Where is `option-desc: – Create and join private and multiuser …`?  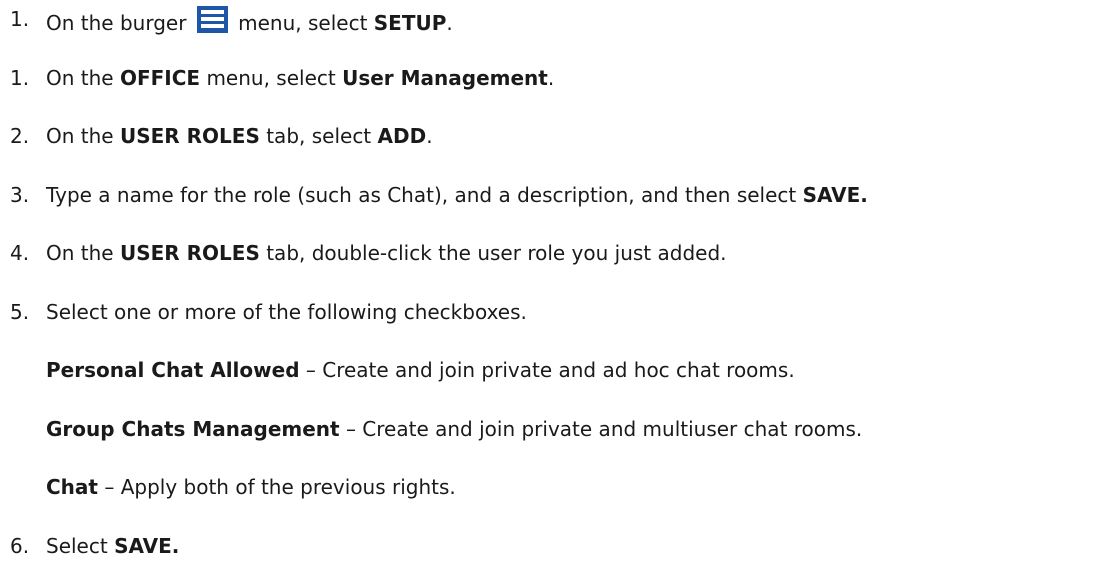
option-desc: – Create and join private and multiuser … is located at coordinates (601, 429).